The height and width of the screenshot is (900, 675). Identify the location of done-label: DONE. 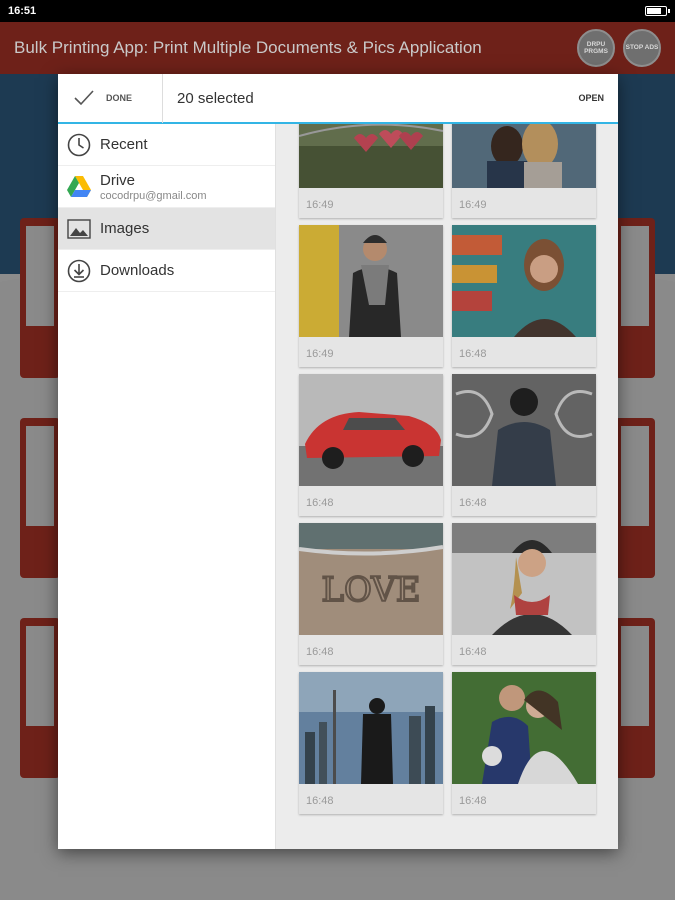
(119, 98).